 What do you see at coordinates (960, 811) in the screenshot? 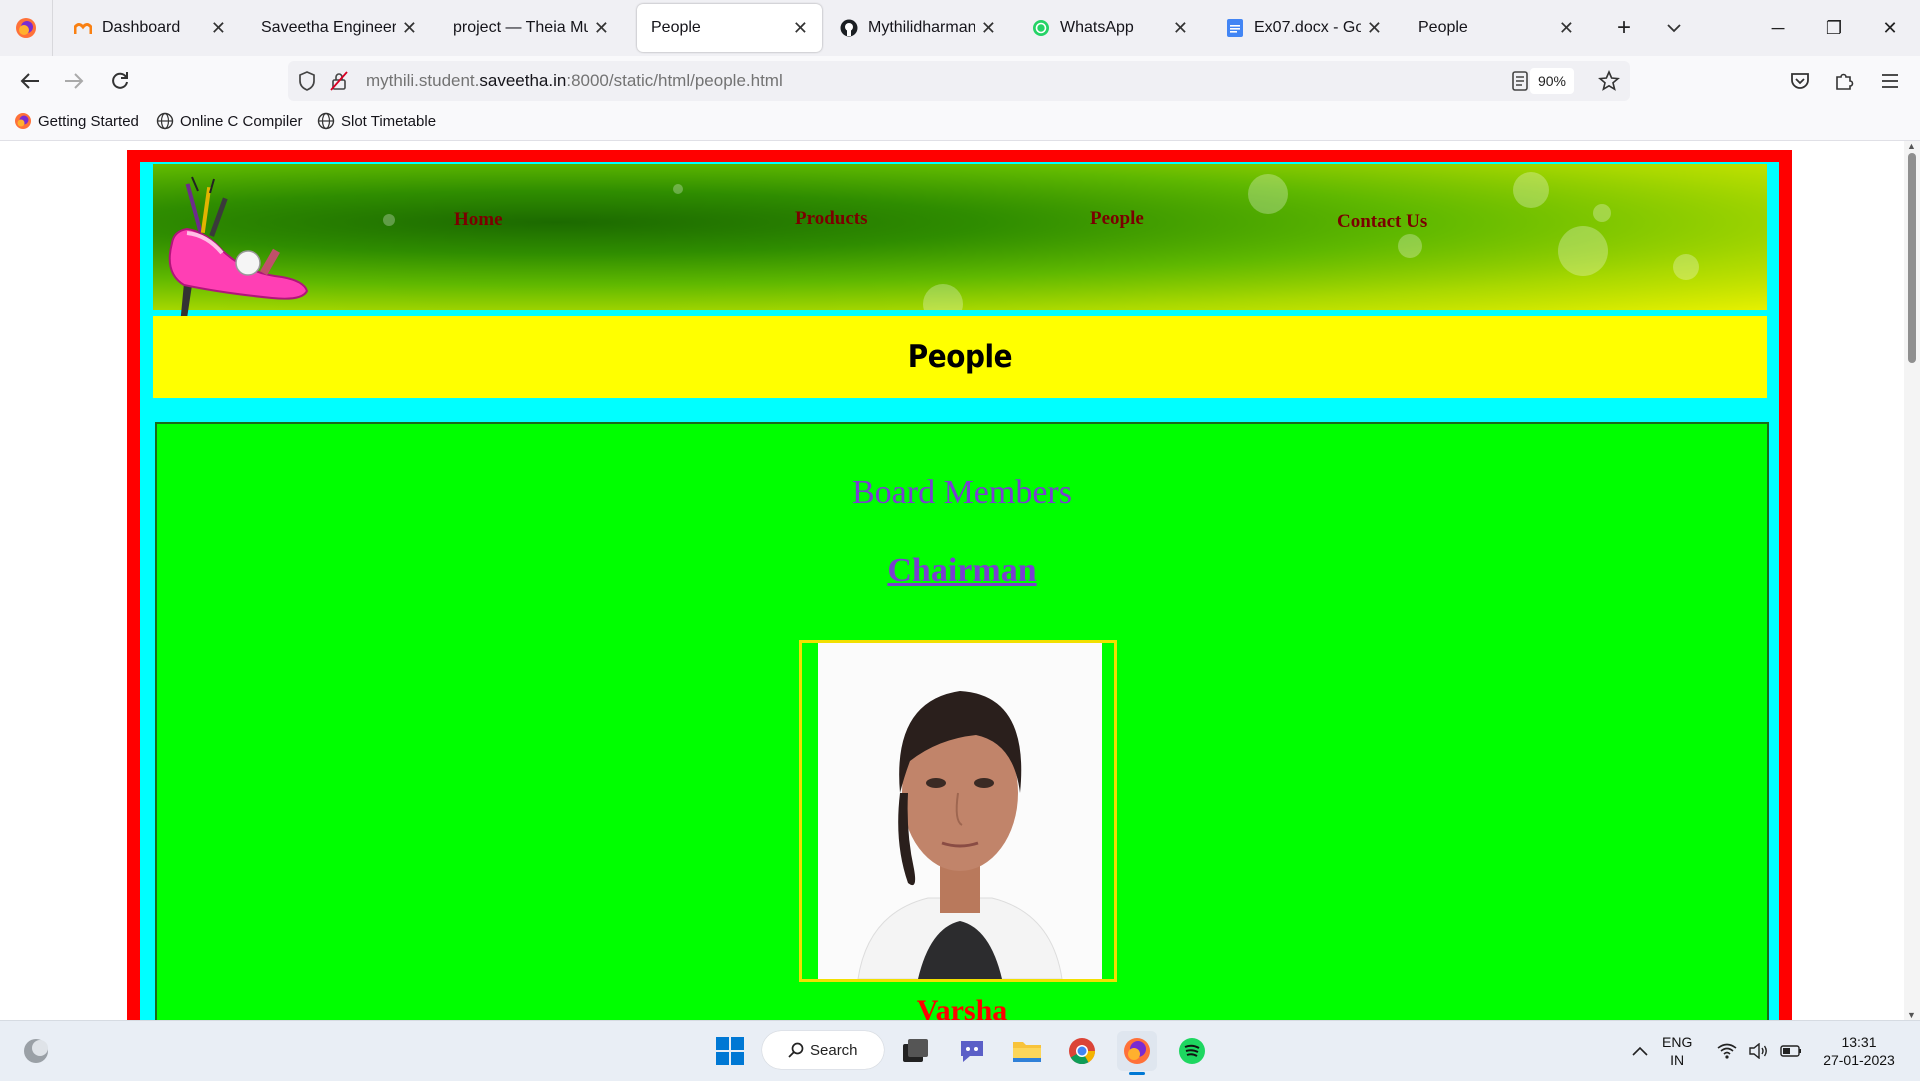
I see `chairman-photo` at bounding box center [960, 811].